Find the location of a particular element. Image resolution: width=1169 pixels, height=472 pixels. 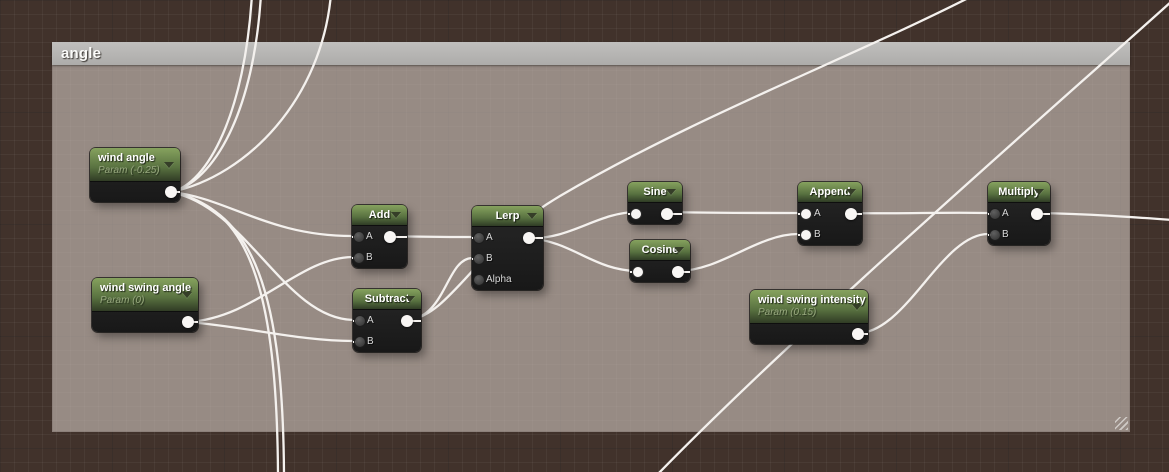

node-title: Sine is located at coordinates (655, 191).